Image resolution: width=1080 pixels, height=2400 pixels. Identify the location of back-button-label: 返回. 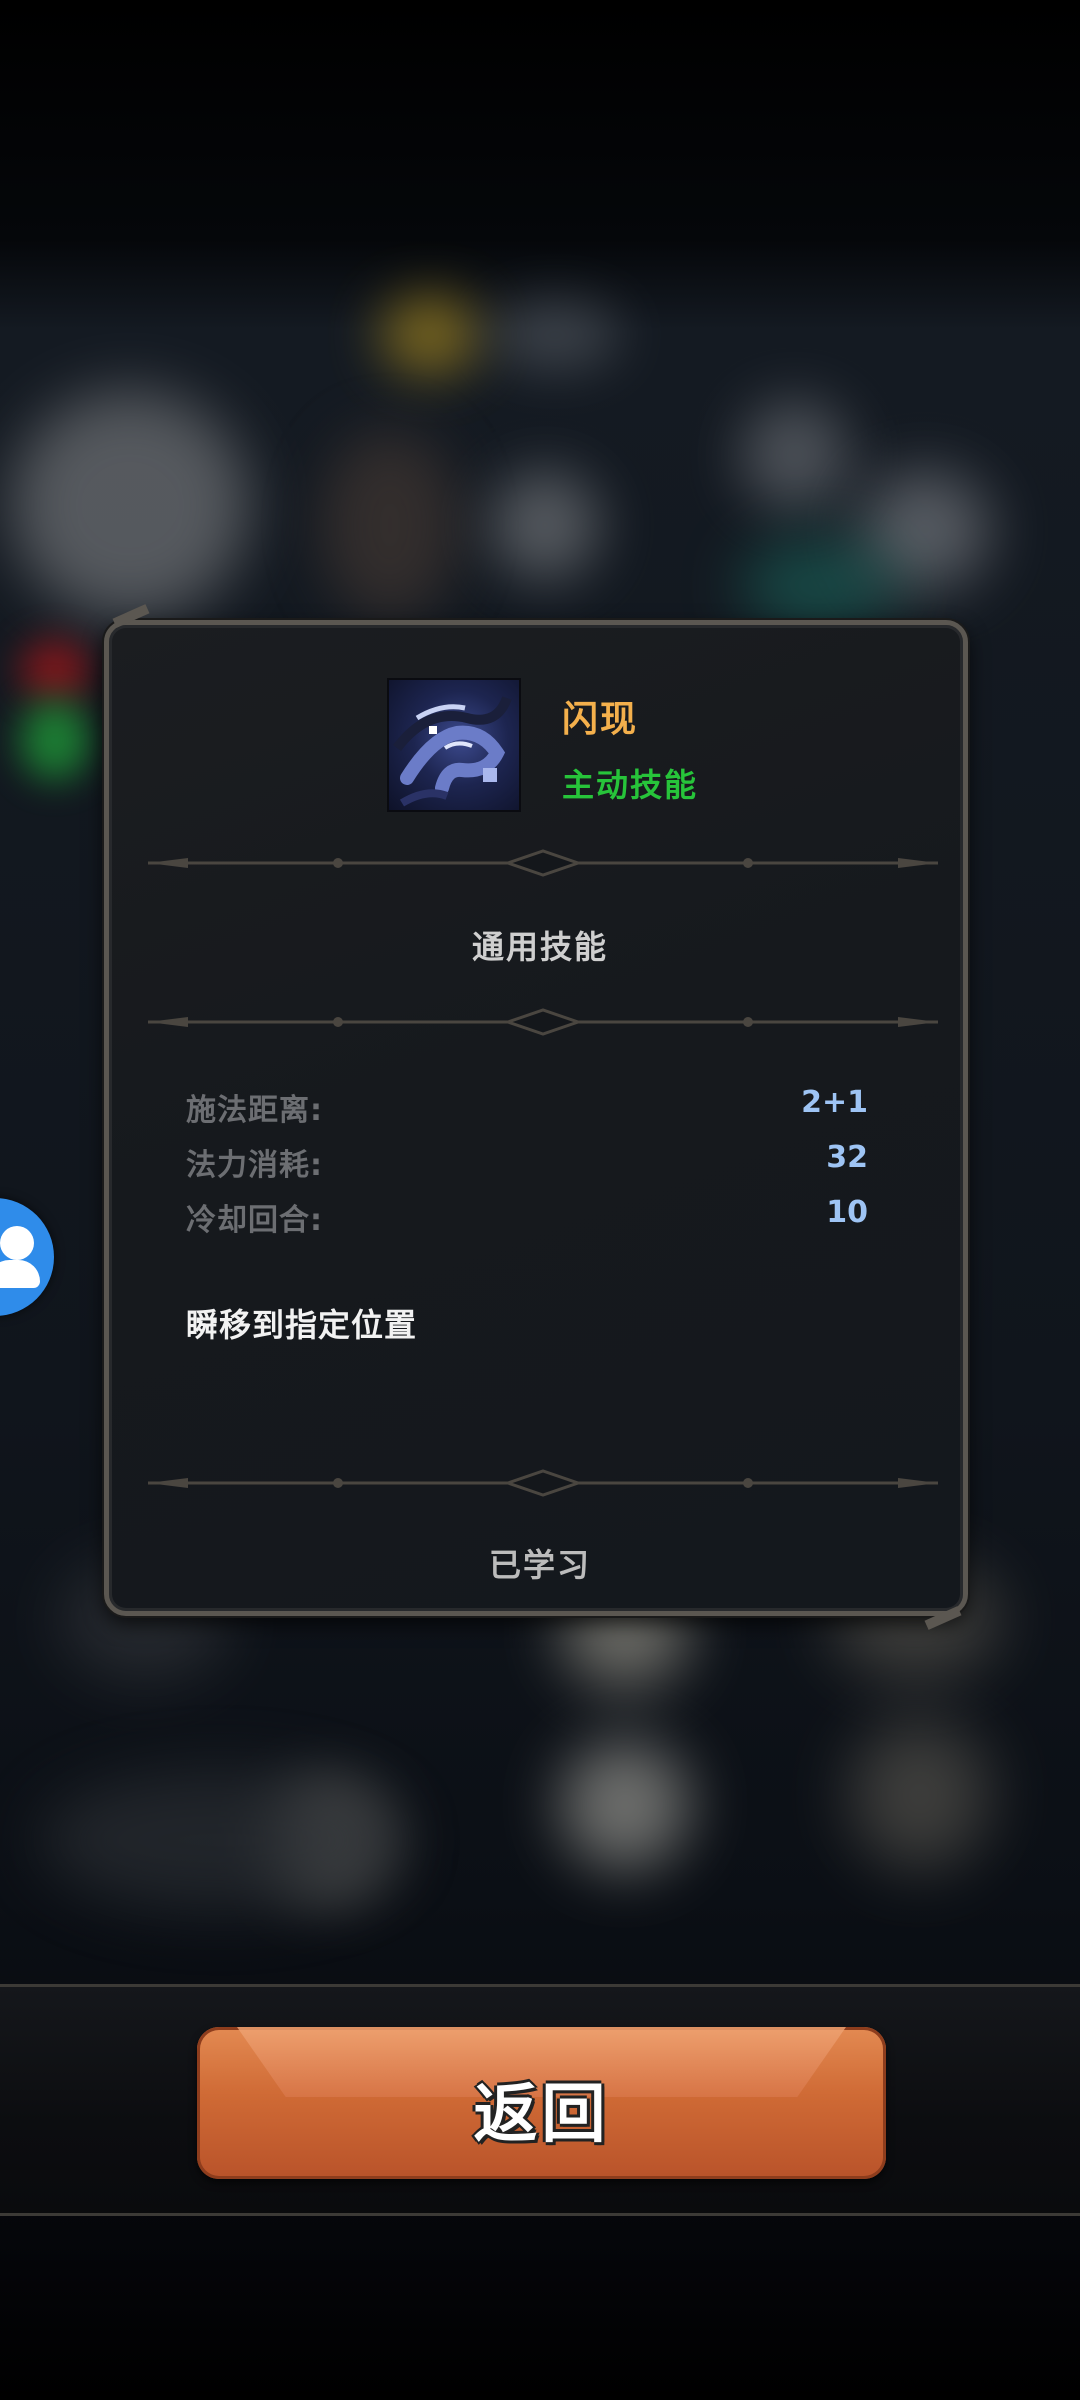
(541, 2115).